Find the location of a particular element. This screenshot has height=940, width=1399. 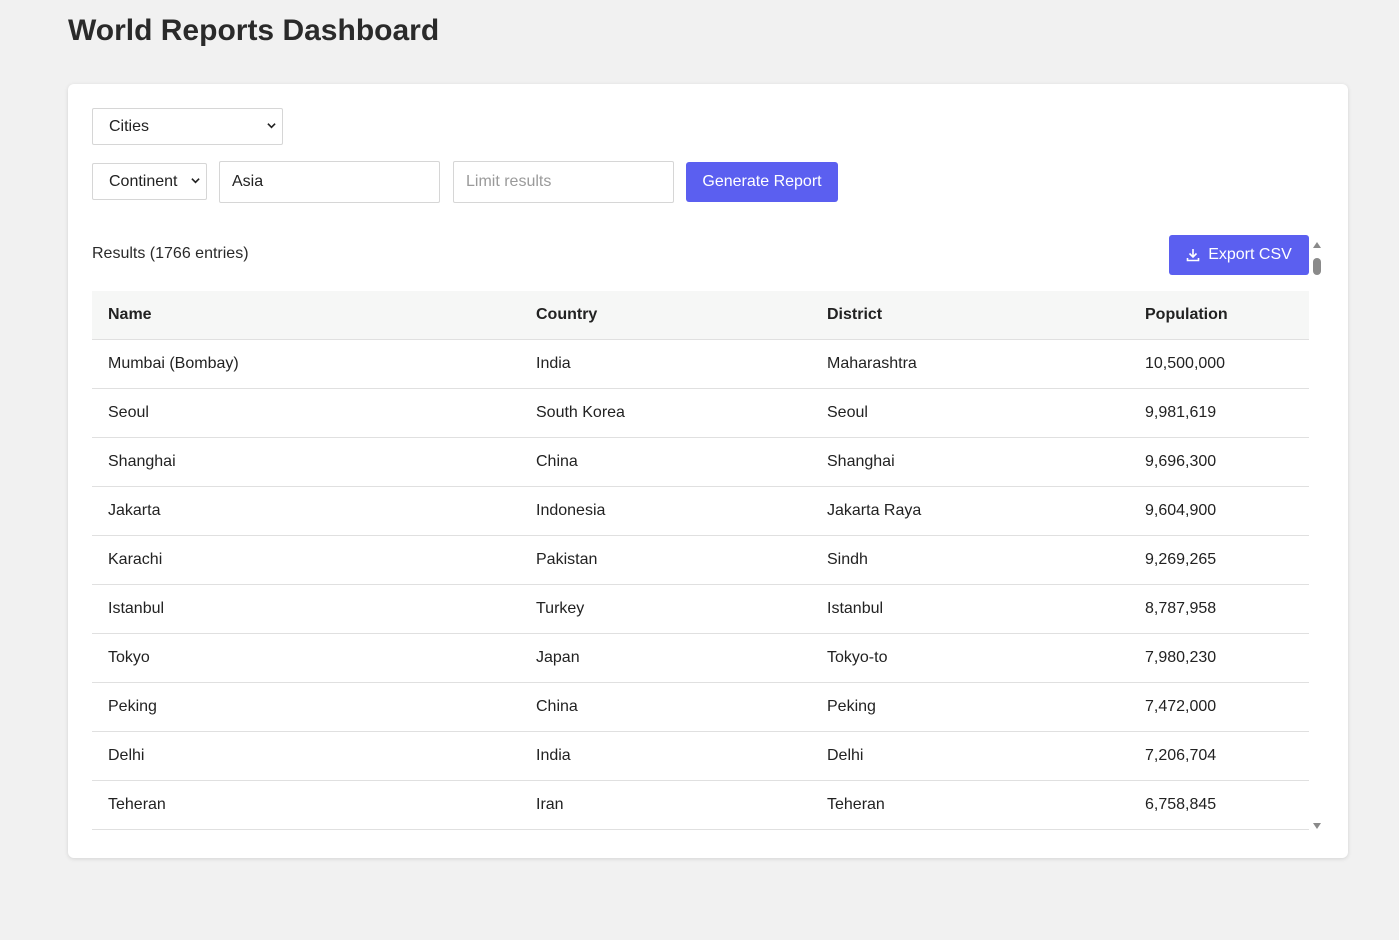

column-header-name: Name is located at coordinates (306, 315).